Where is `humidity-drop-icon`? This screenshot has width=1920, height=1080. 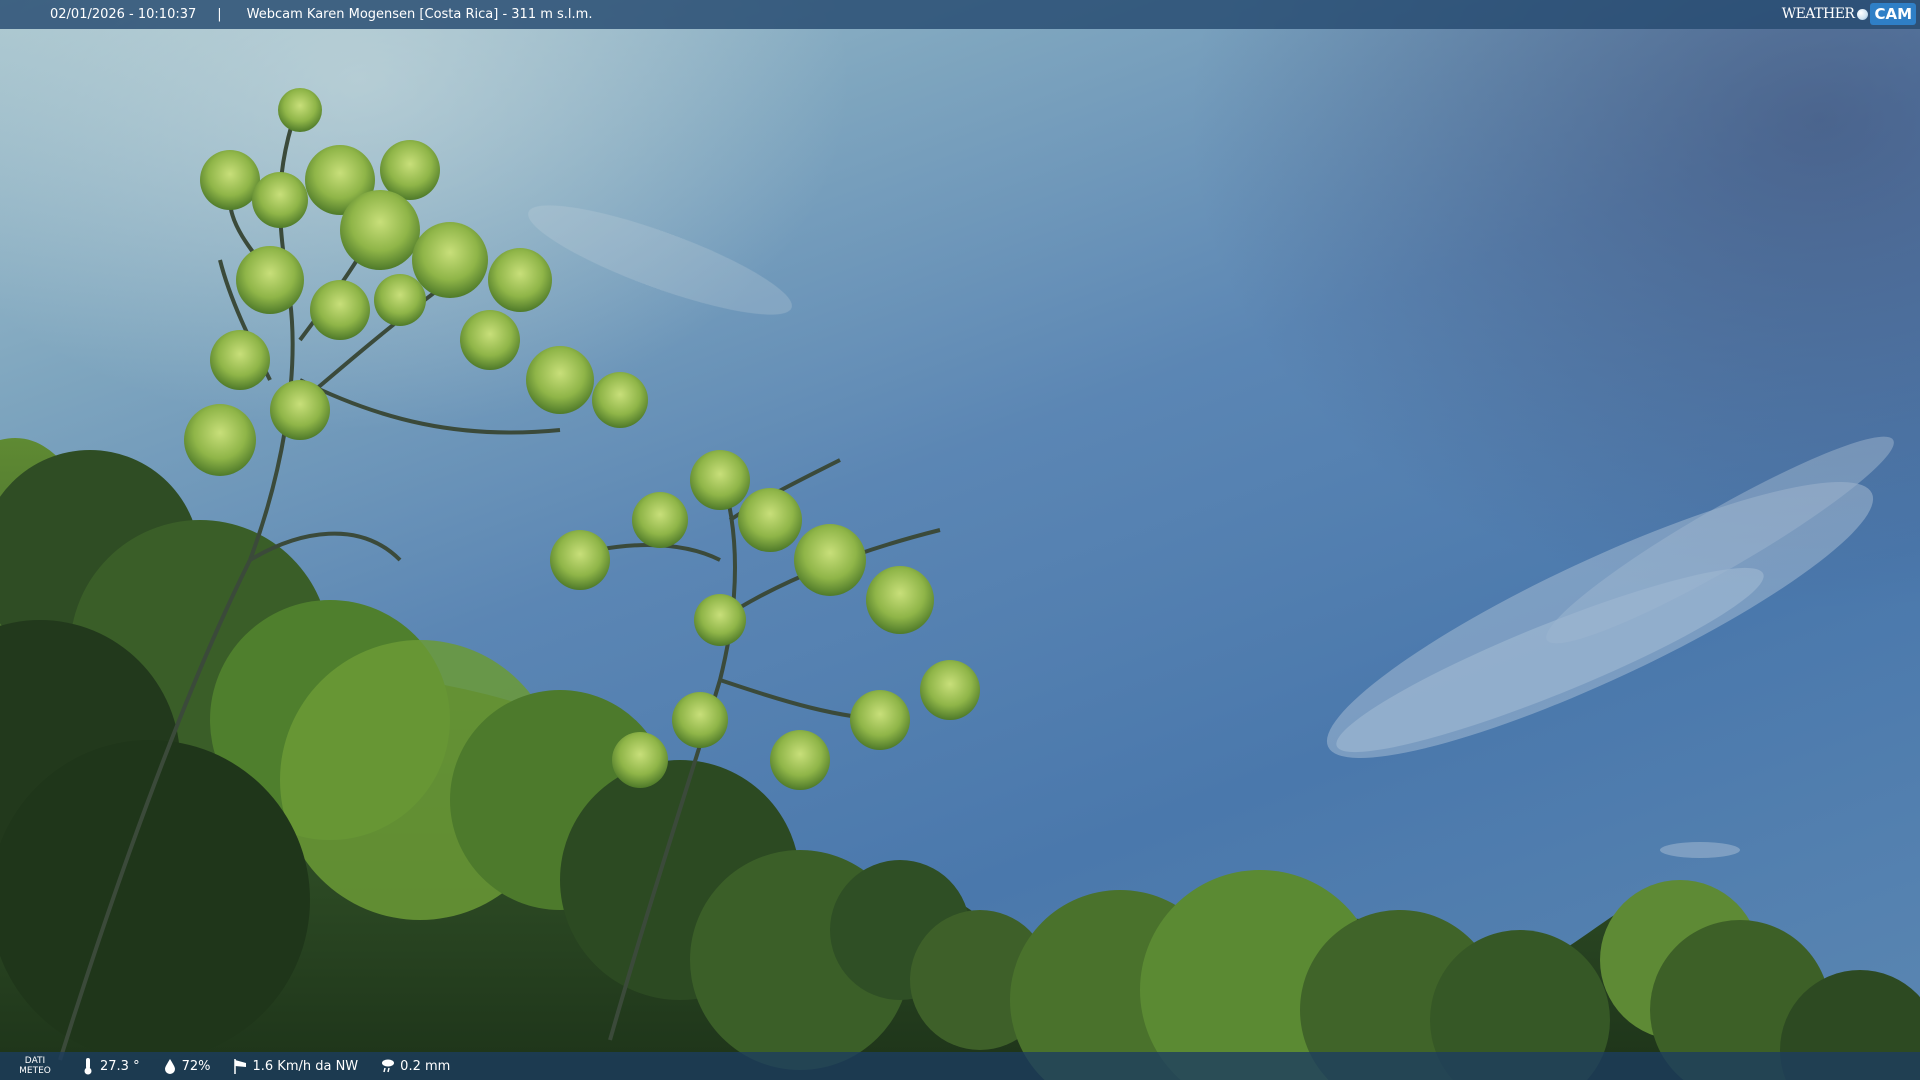
humidity-drop-icon is located at coordinates (169, 1066).